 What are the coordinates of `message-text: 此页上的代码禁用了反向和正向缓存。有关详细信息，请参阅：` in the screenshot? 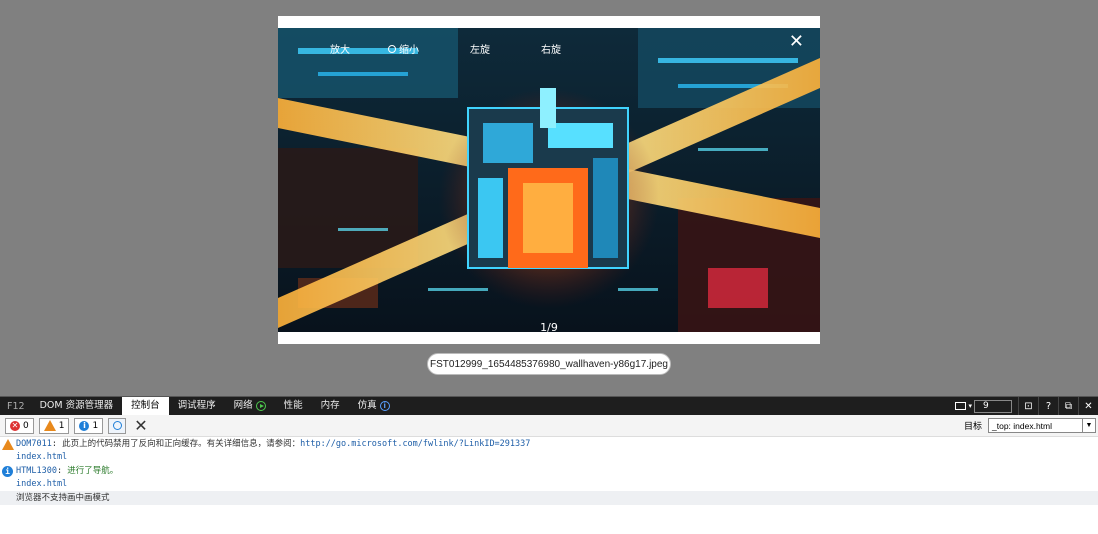 It's located at (181, 444).